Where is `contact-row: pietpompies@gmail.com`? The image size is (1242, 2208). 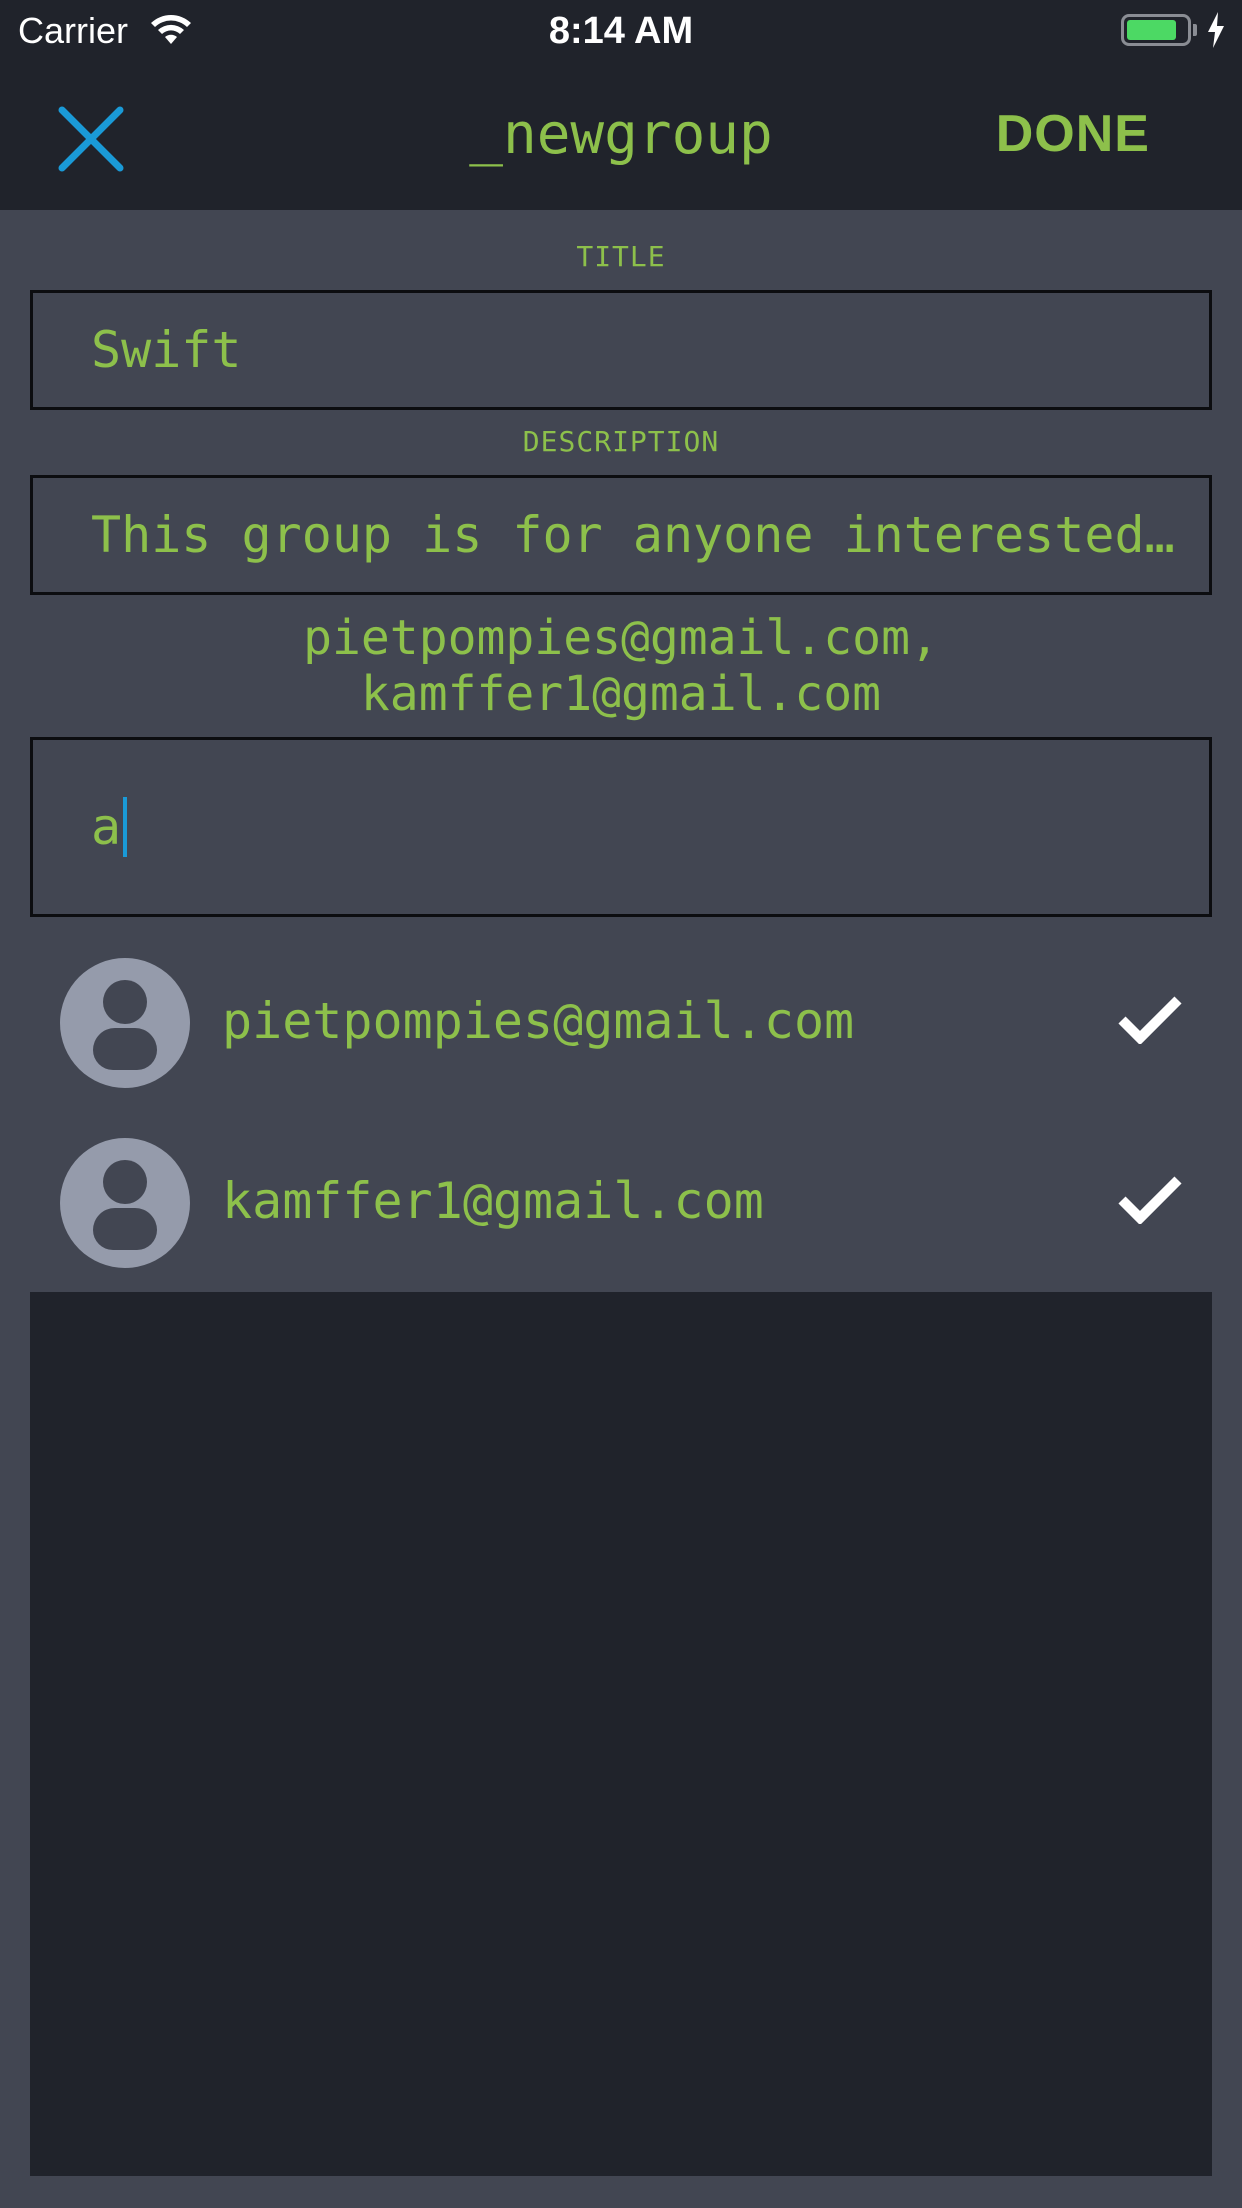
contact-row: pietpompies@gmail.com is located at coordinates (621, 1022).